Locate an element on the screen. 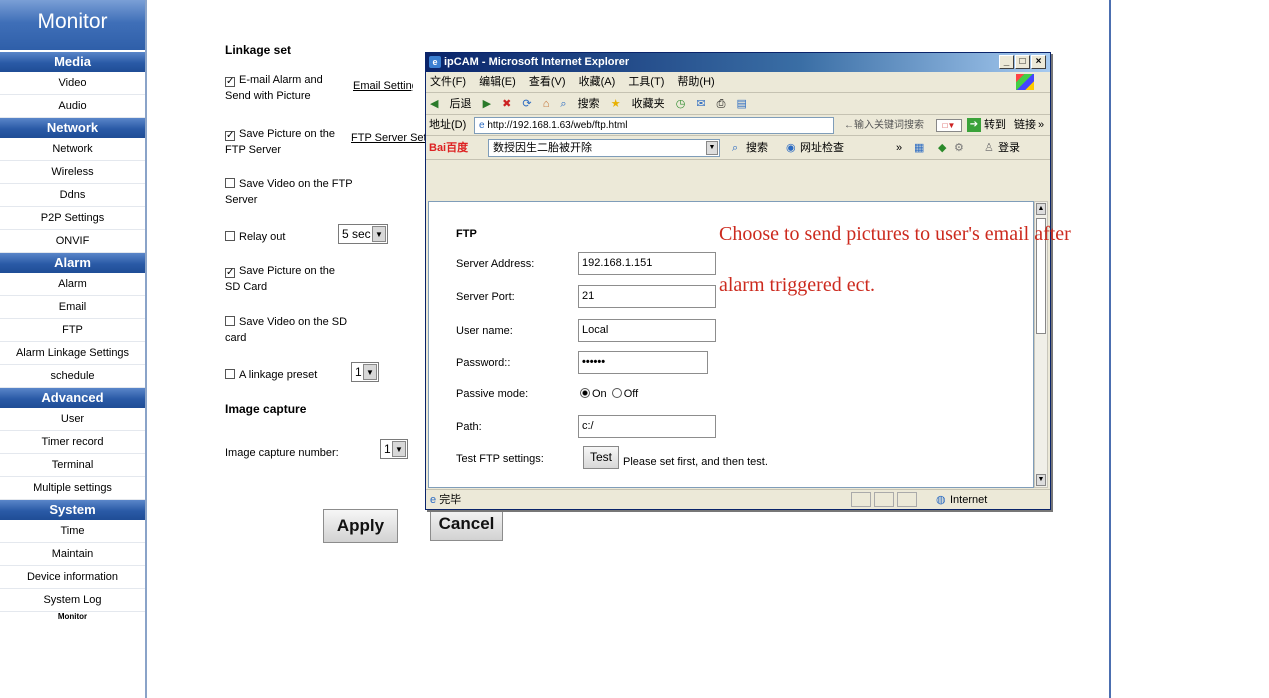  sidebar-item-audio: Audio is located at coordinates (72, 106).